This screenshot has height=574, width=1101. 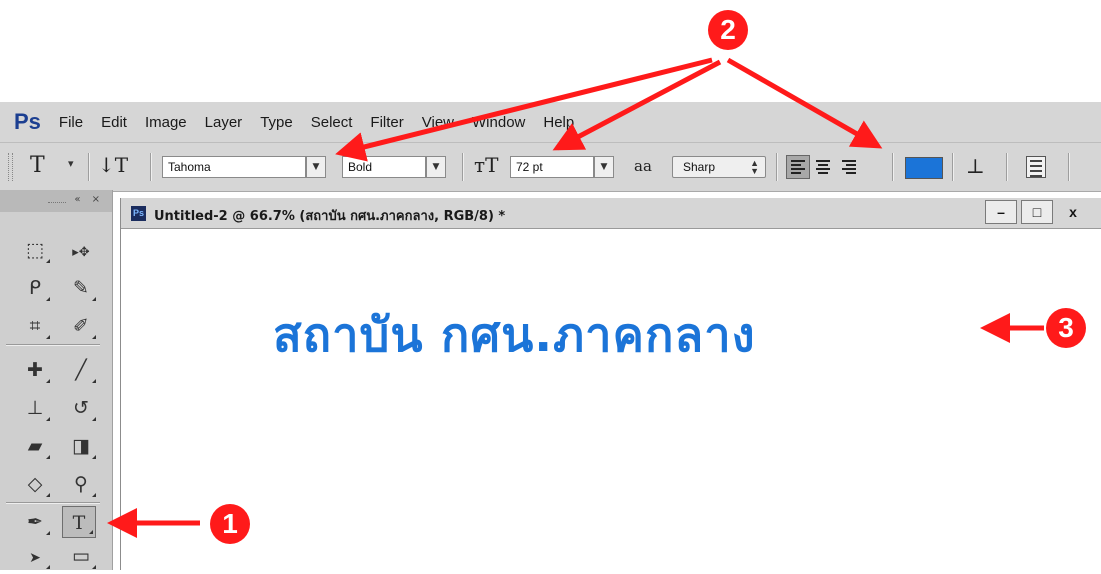 What do you see at coordinates (975, 166) in the screenshot?
I see `warp-text-icon: ⊥` at bounding box center [975, 166].